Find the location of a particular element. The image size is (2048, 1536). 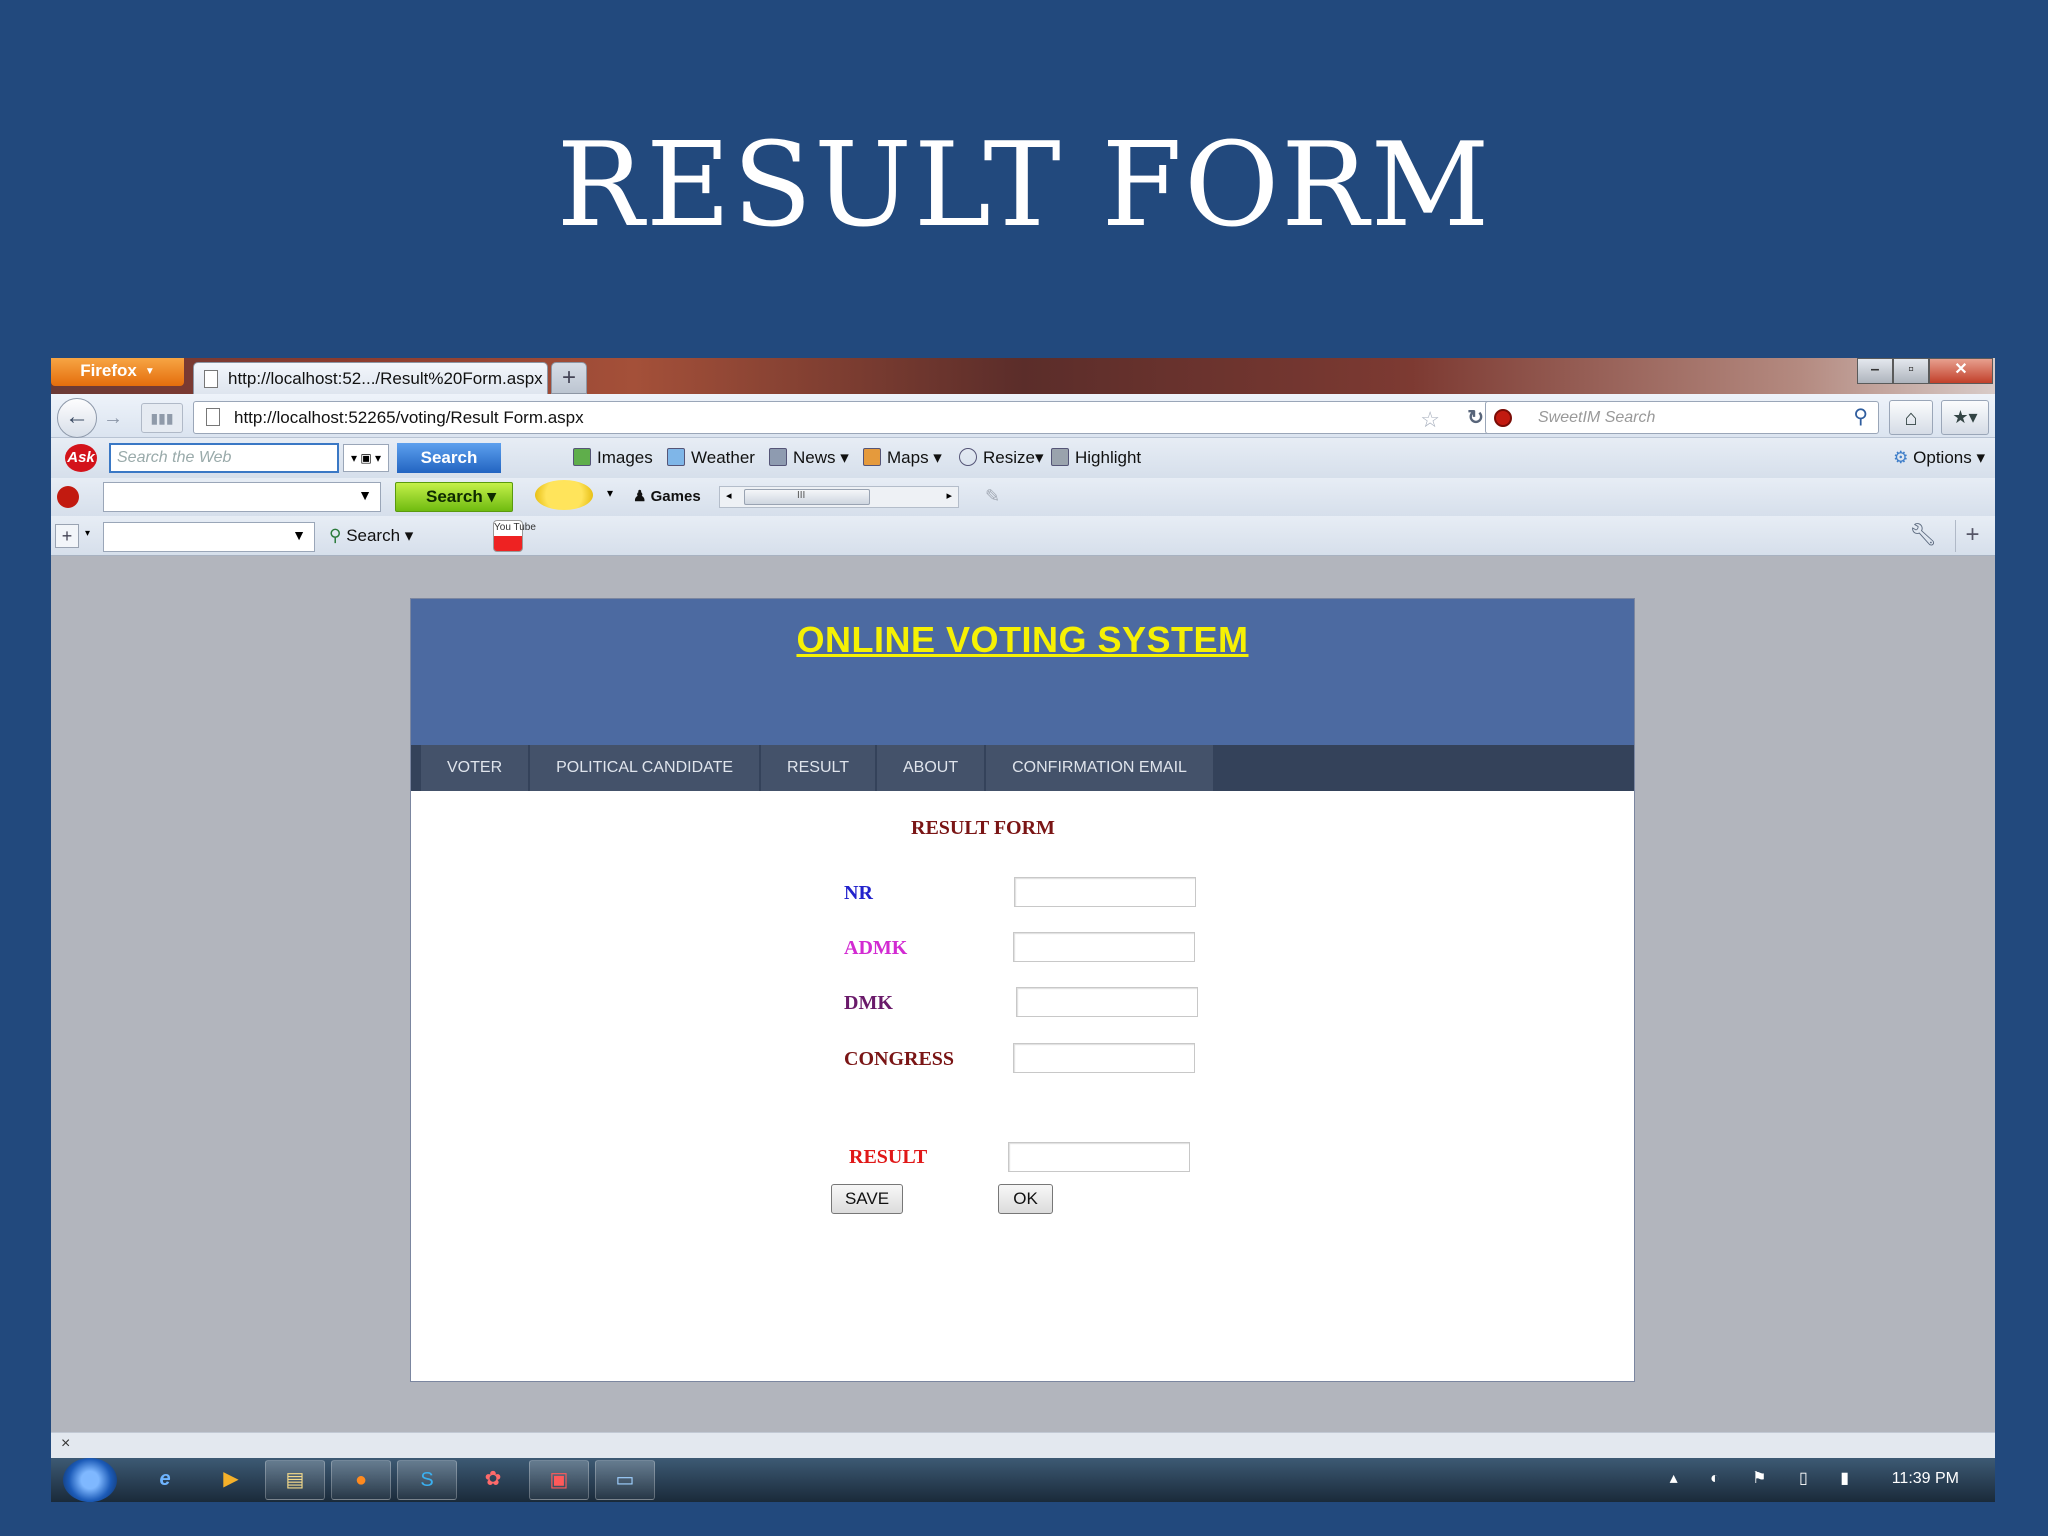

highlight-button: Highlight is located at coordinates (1096, 458).